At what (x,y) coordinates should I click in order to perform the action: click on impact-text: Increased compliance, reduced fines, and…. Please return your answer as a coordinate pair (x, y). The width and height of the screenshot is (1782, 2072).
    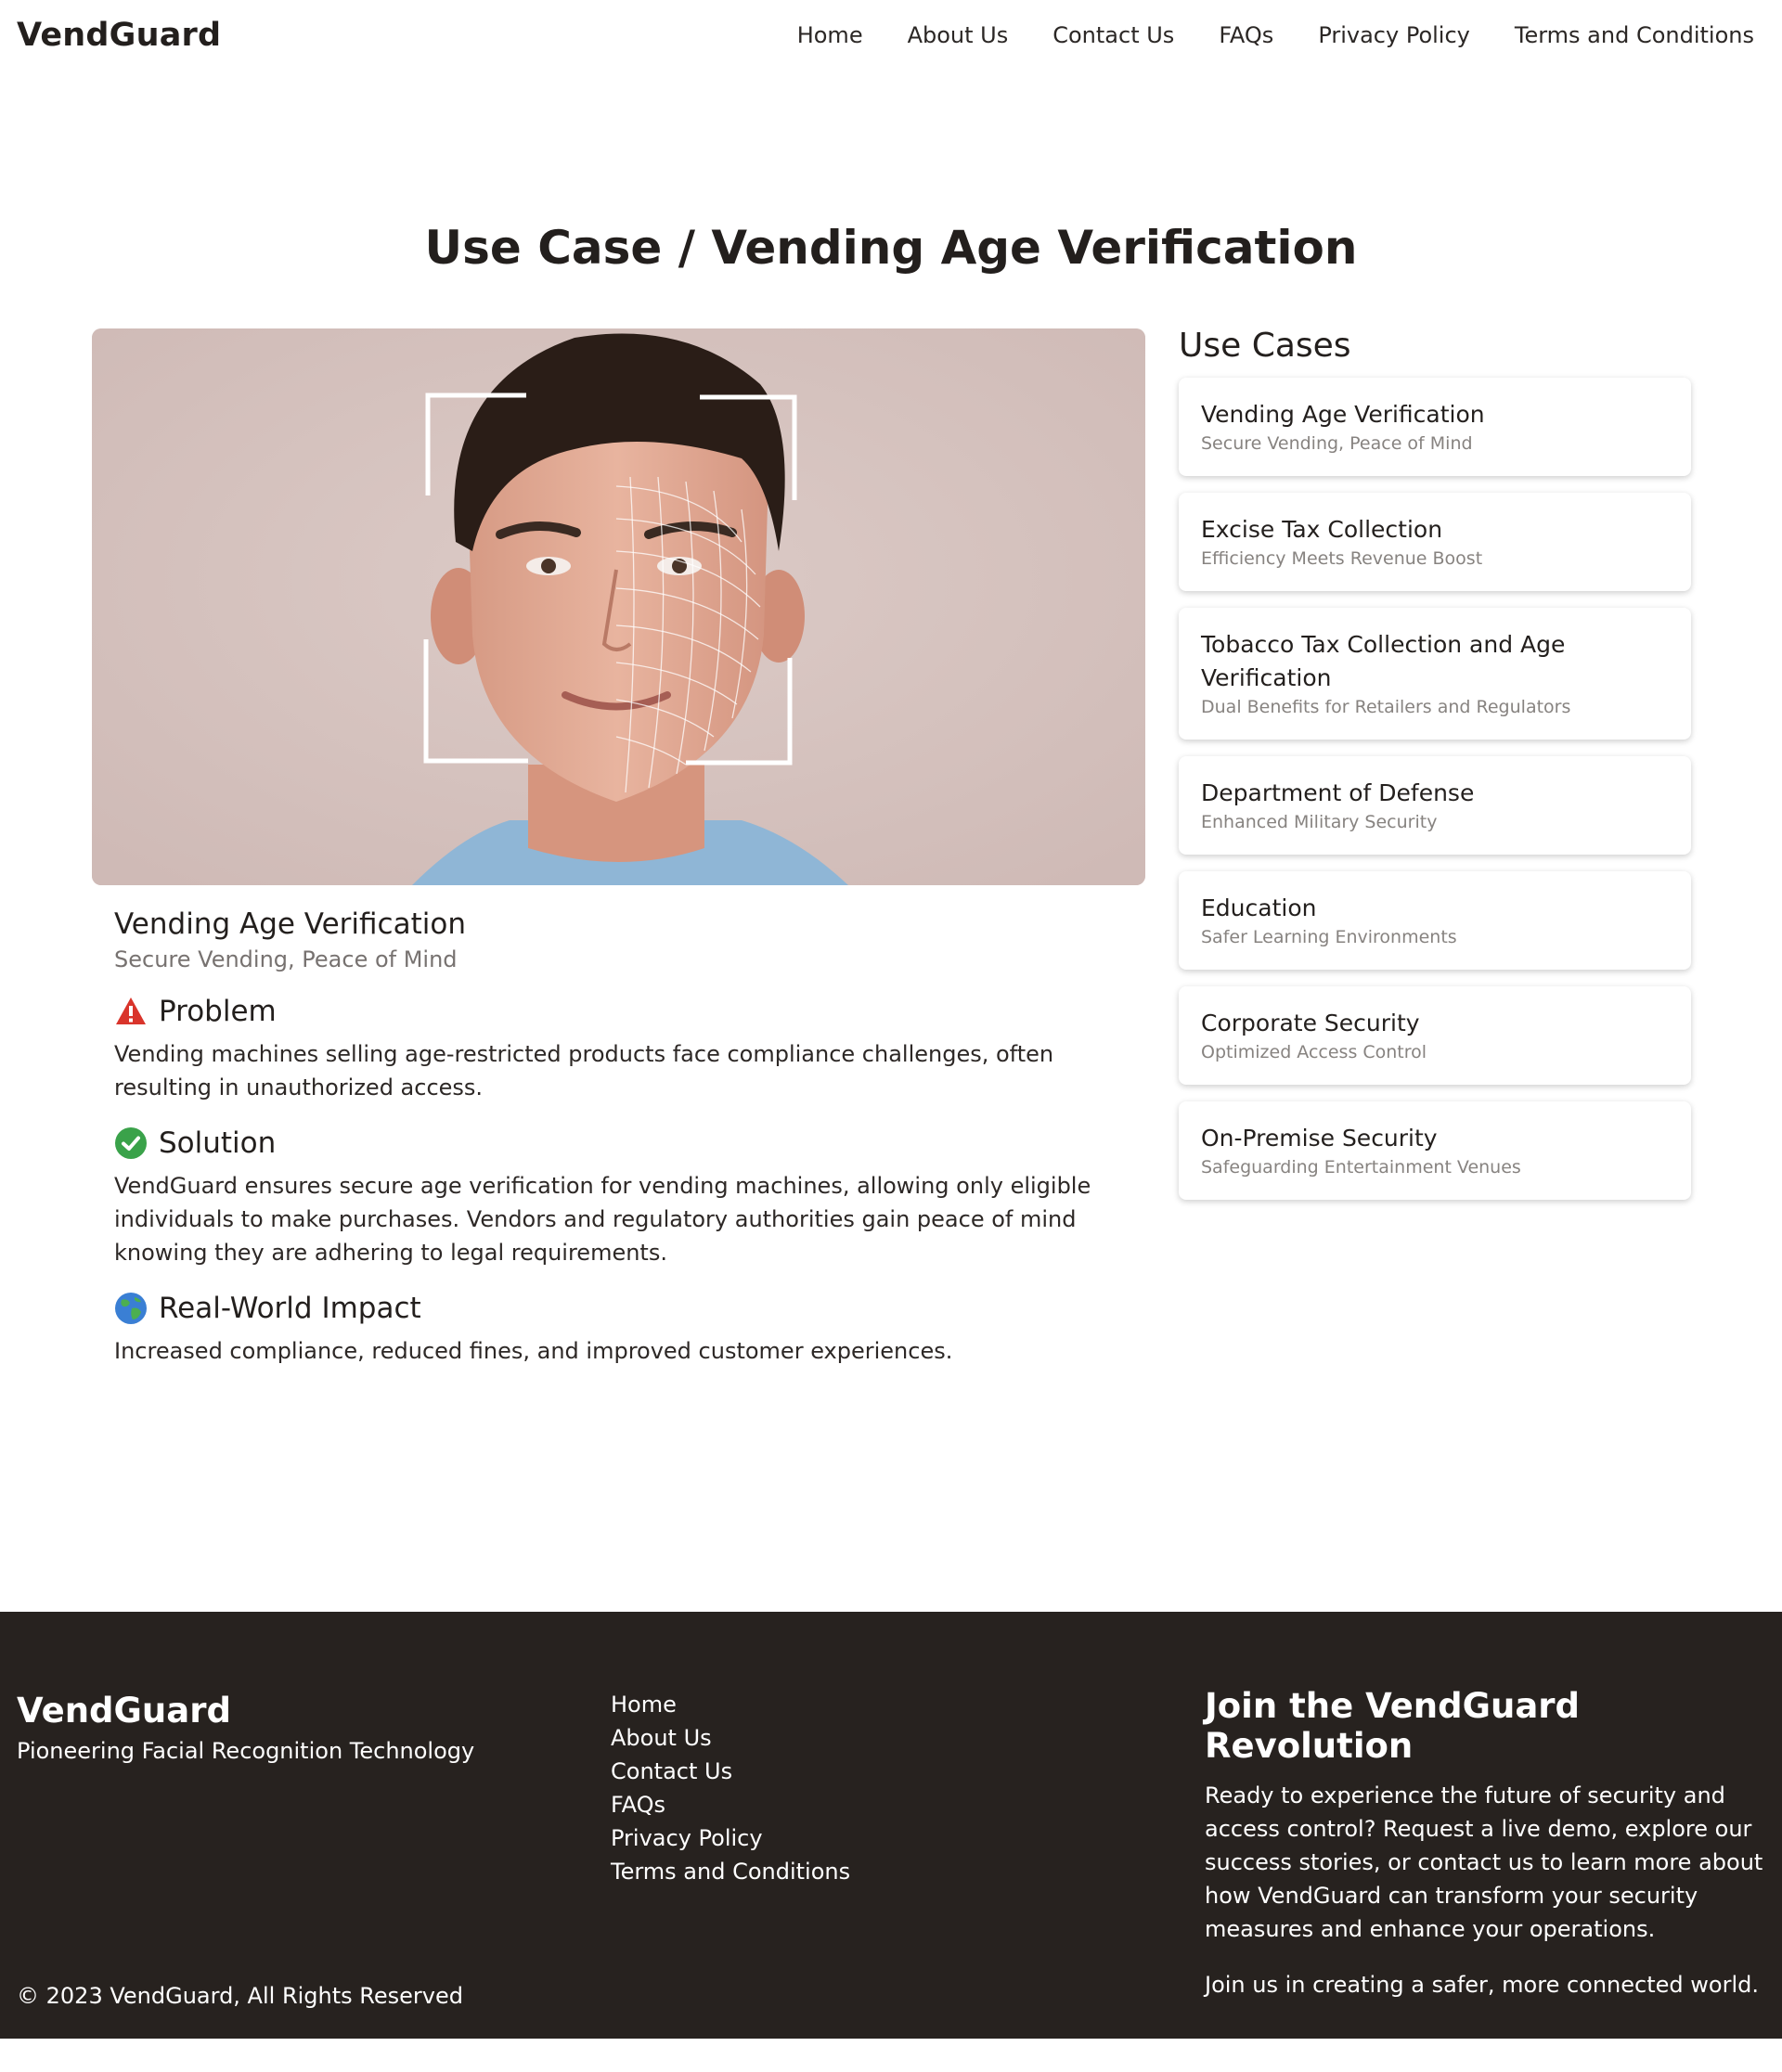
    Looking at the image, I should click on (533, 1351).